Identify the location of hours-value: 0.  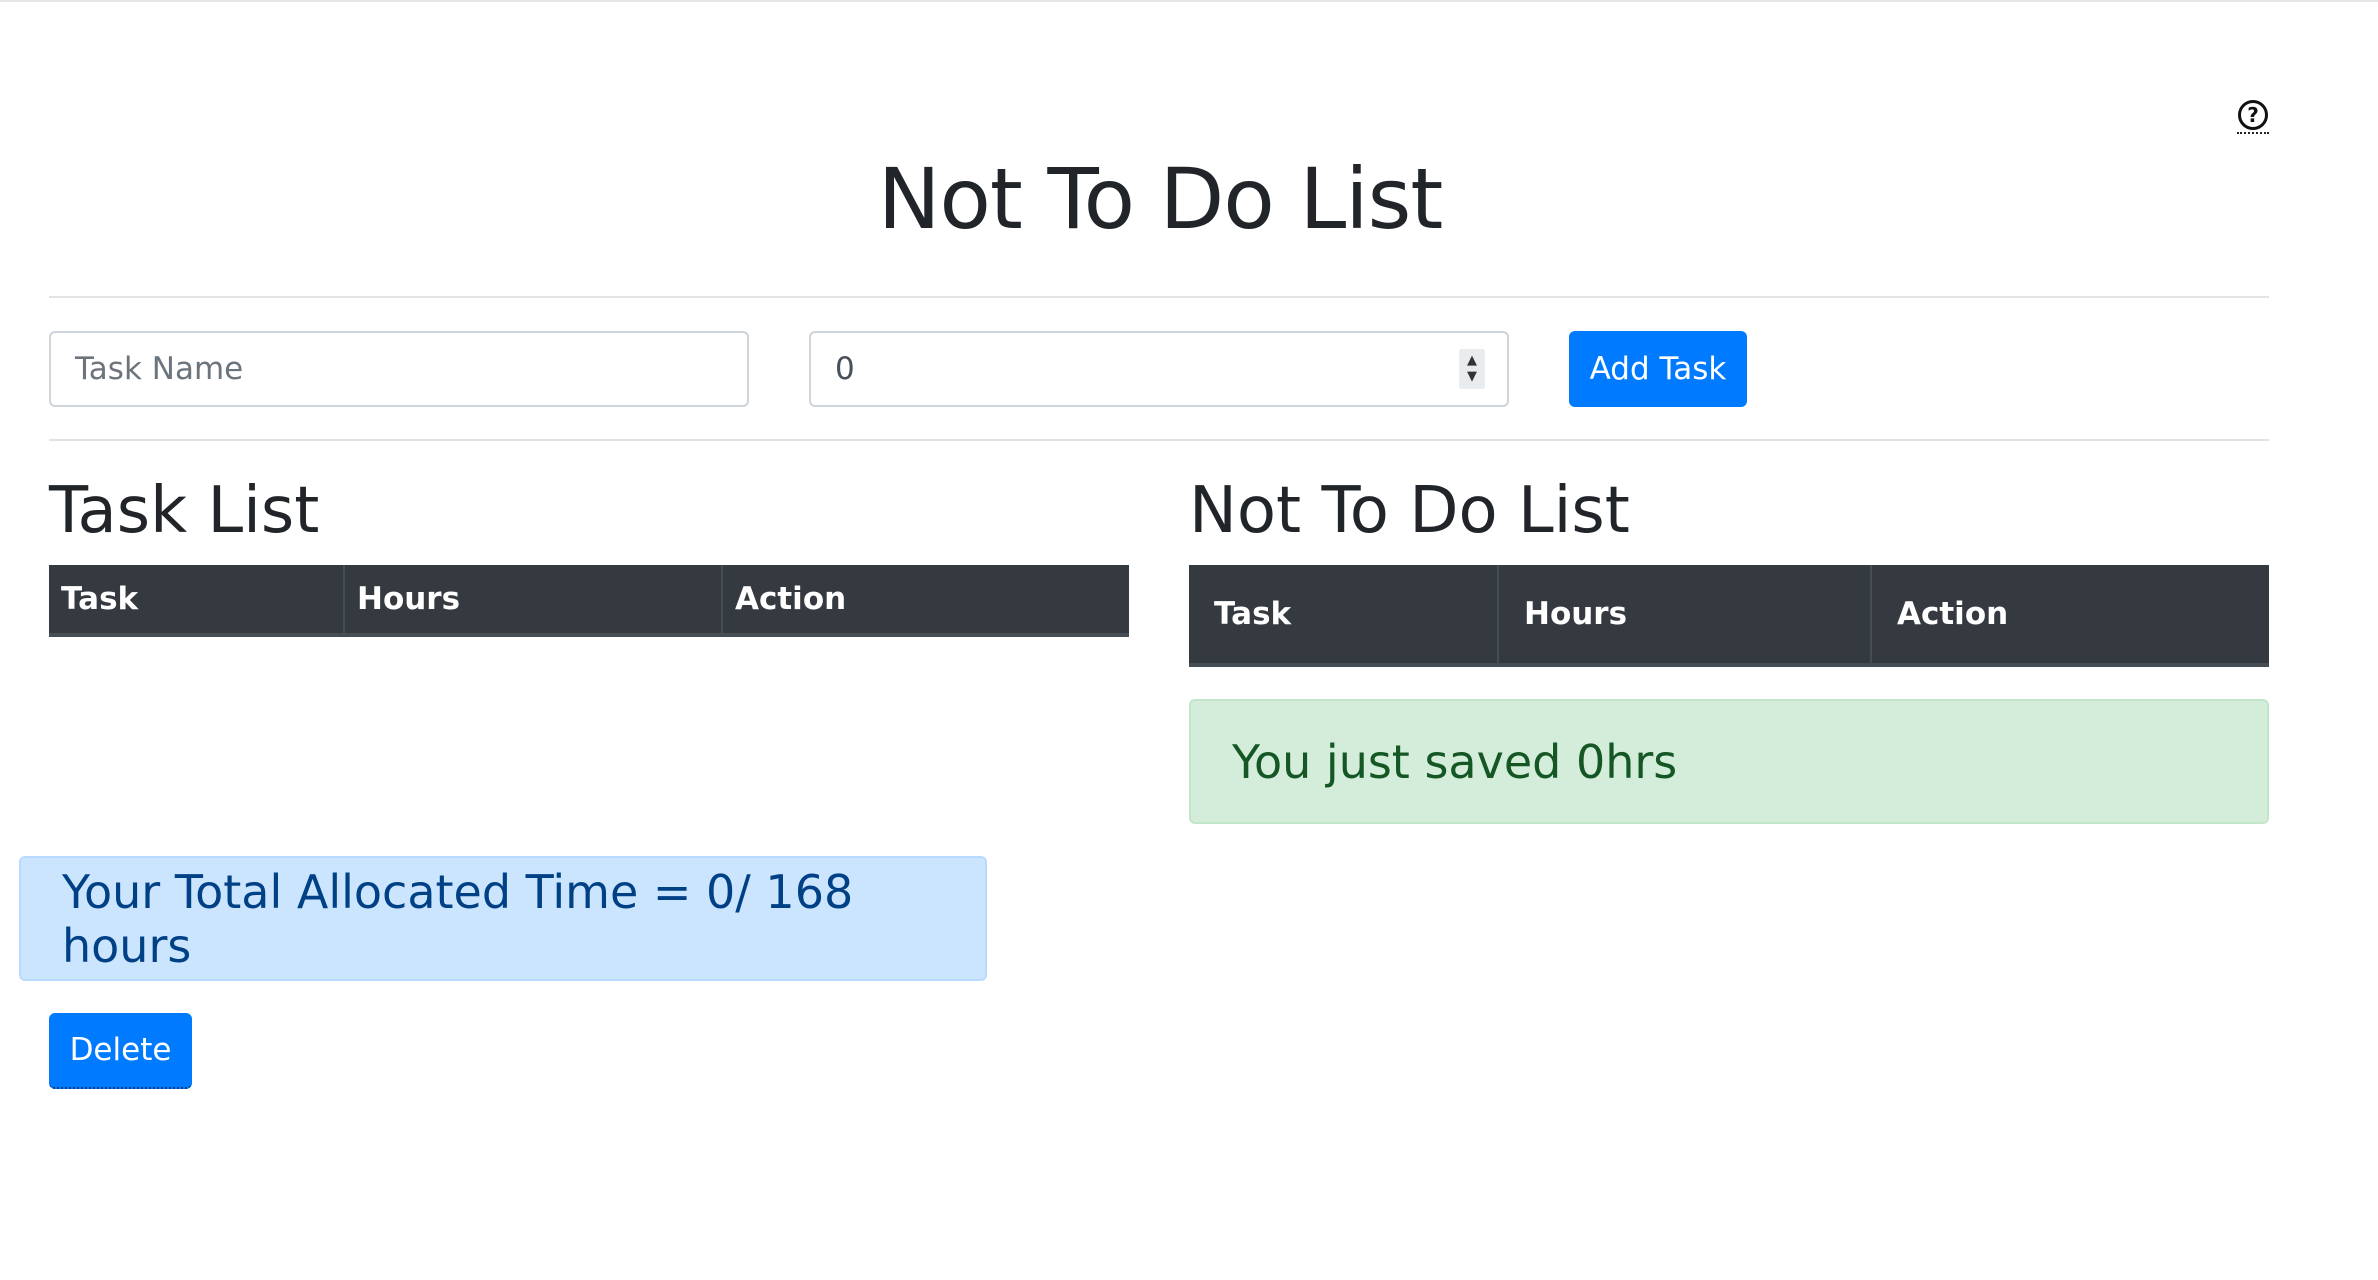
(845, 369).